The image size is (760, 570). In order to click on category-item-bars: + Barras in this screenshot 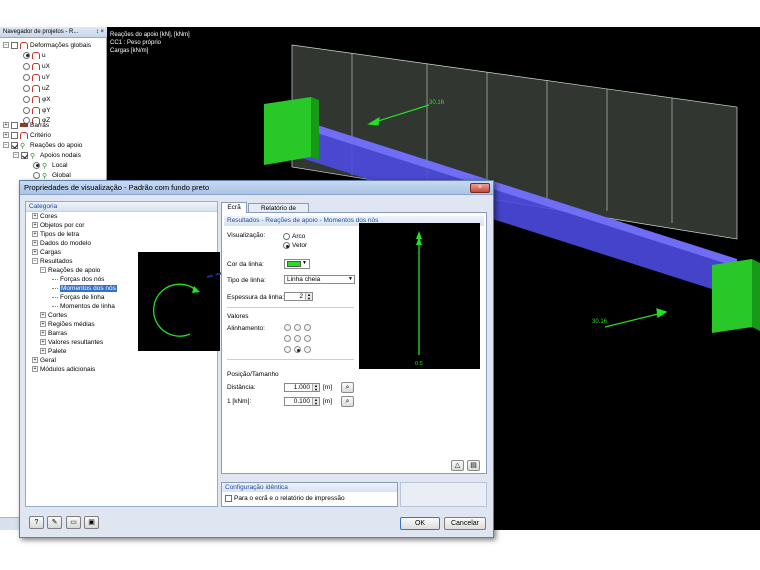, I will do `click(53, 333)`.